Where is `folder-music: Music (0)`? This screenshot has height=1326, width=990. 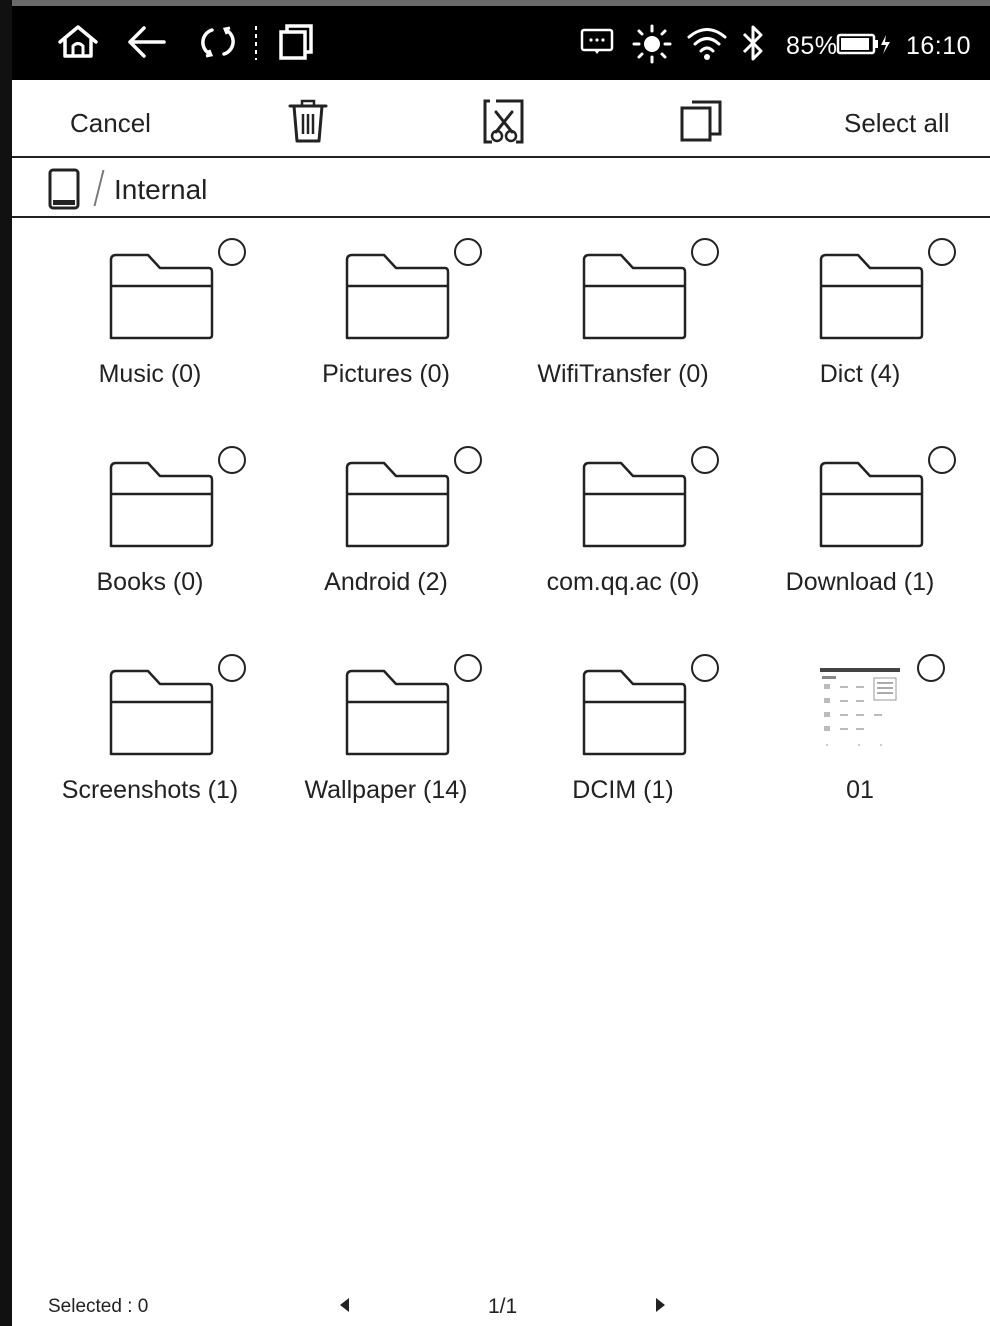 folder-music: Music (0) is located at coordinates (150, 328).